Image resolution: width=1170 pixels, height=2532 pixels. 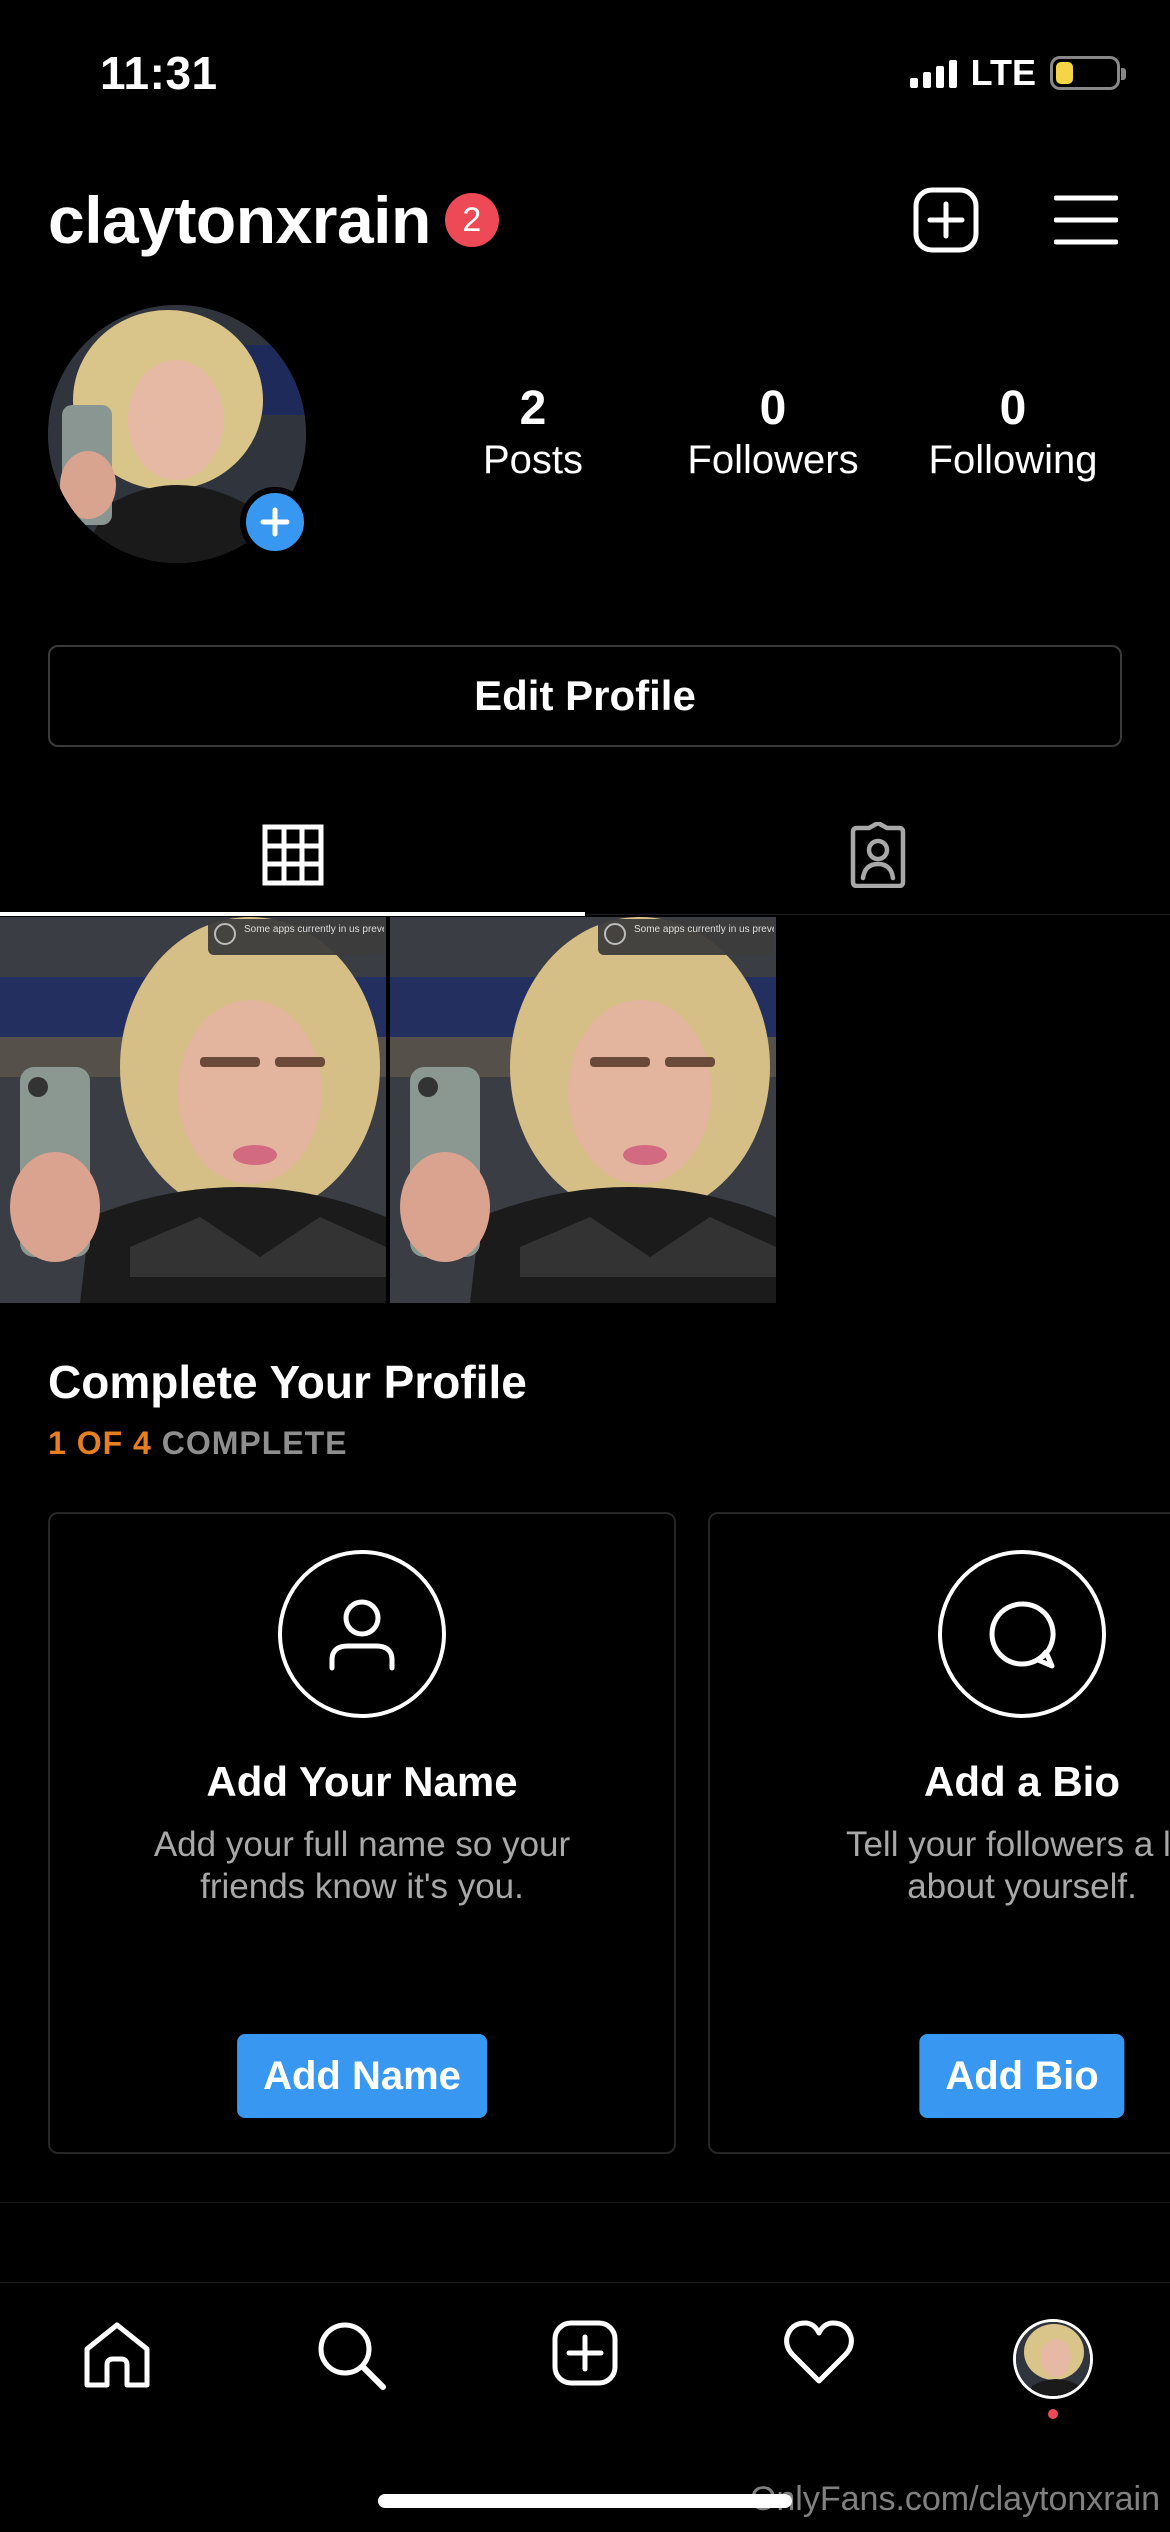 I want to click on progress-done: 1 OF 4, so click(x=100, y=1443).